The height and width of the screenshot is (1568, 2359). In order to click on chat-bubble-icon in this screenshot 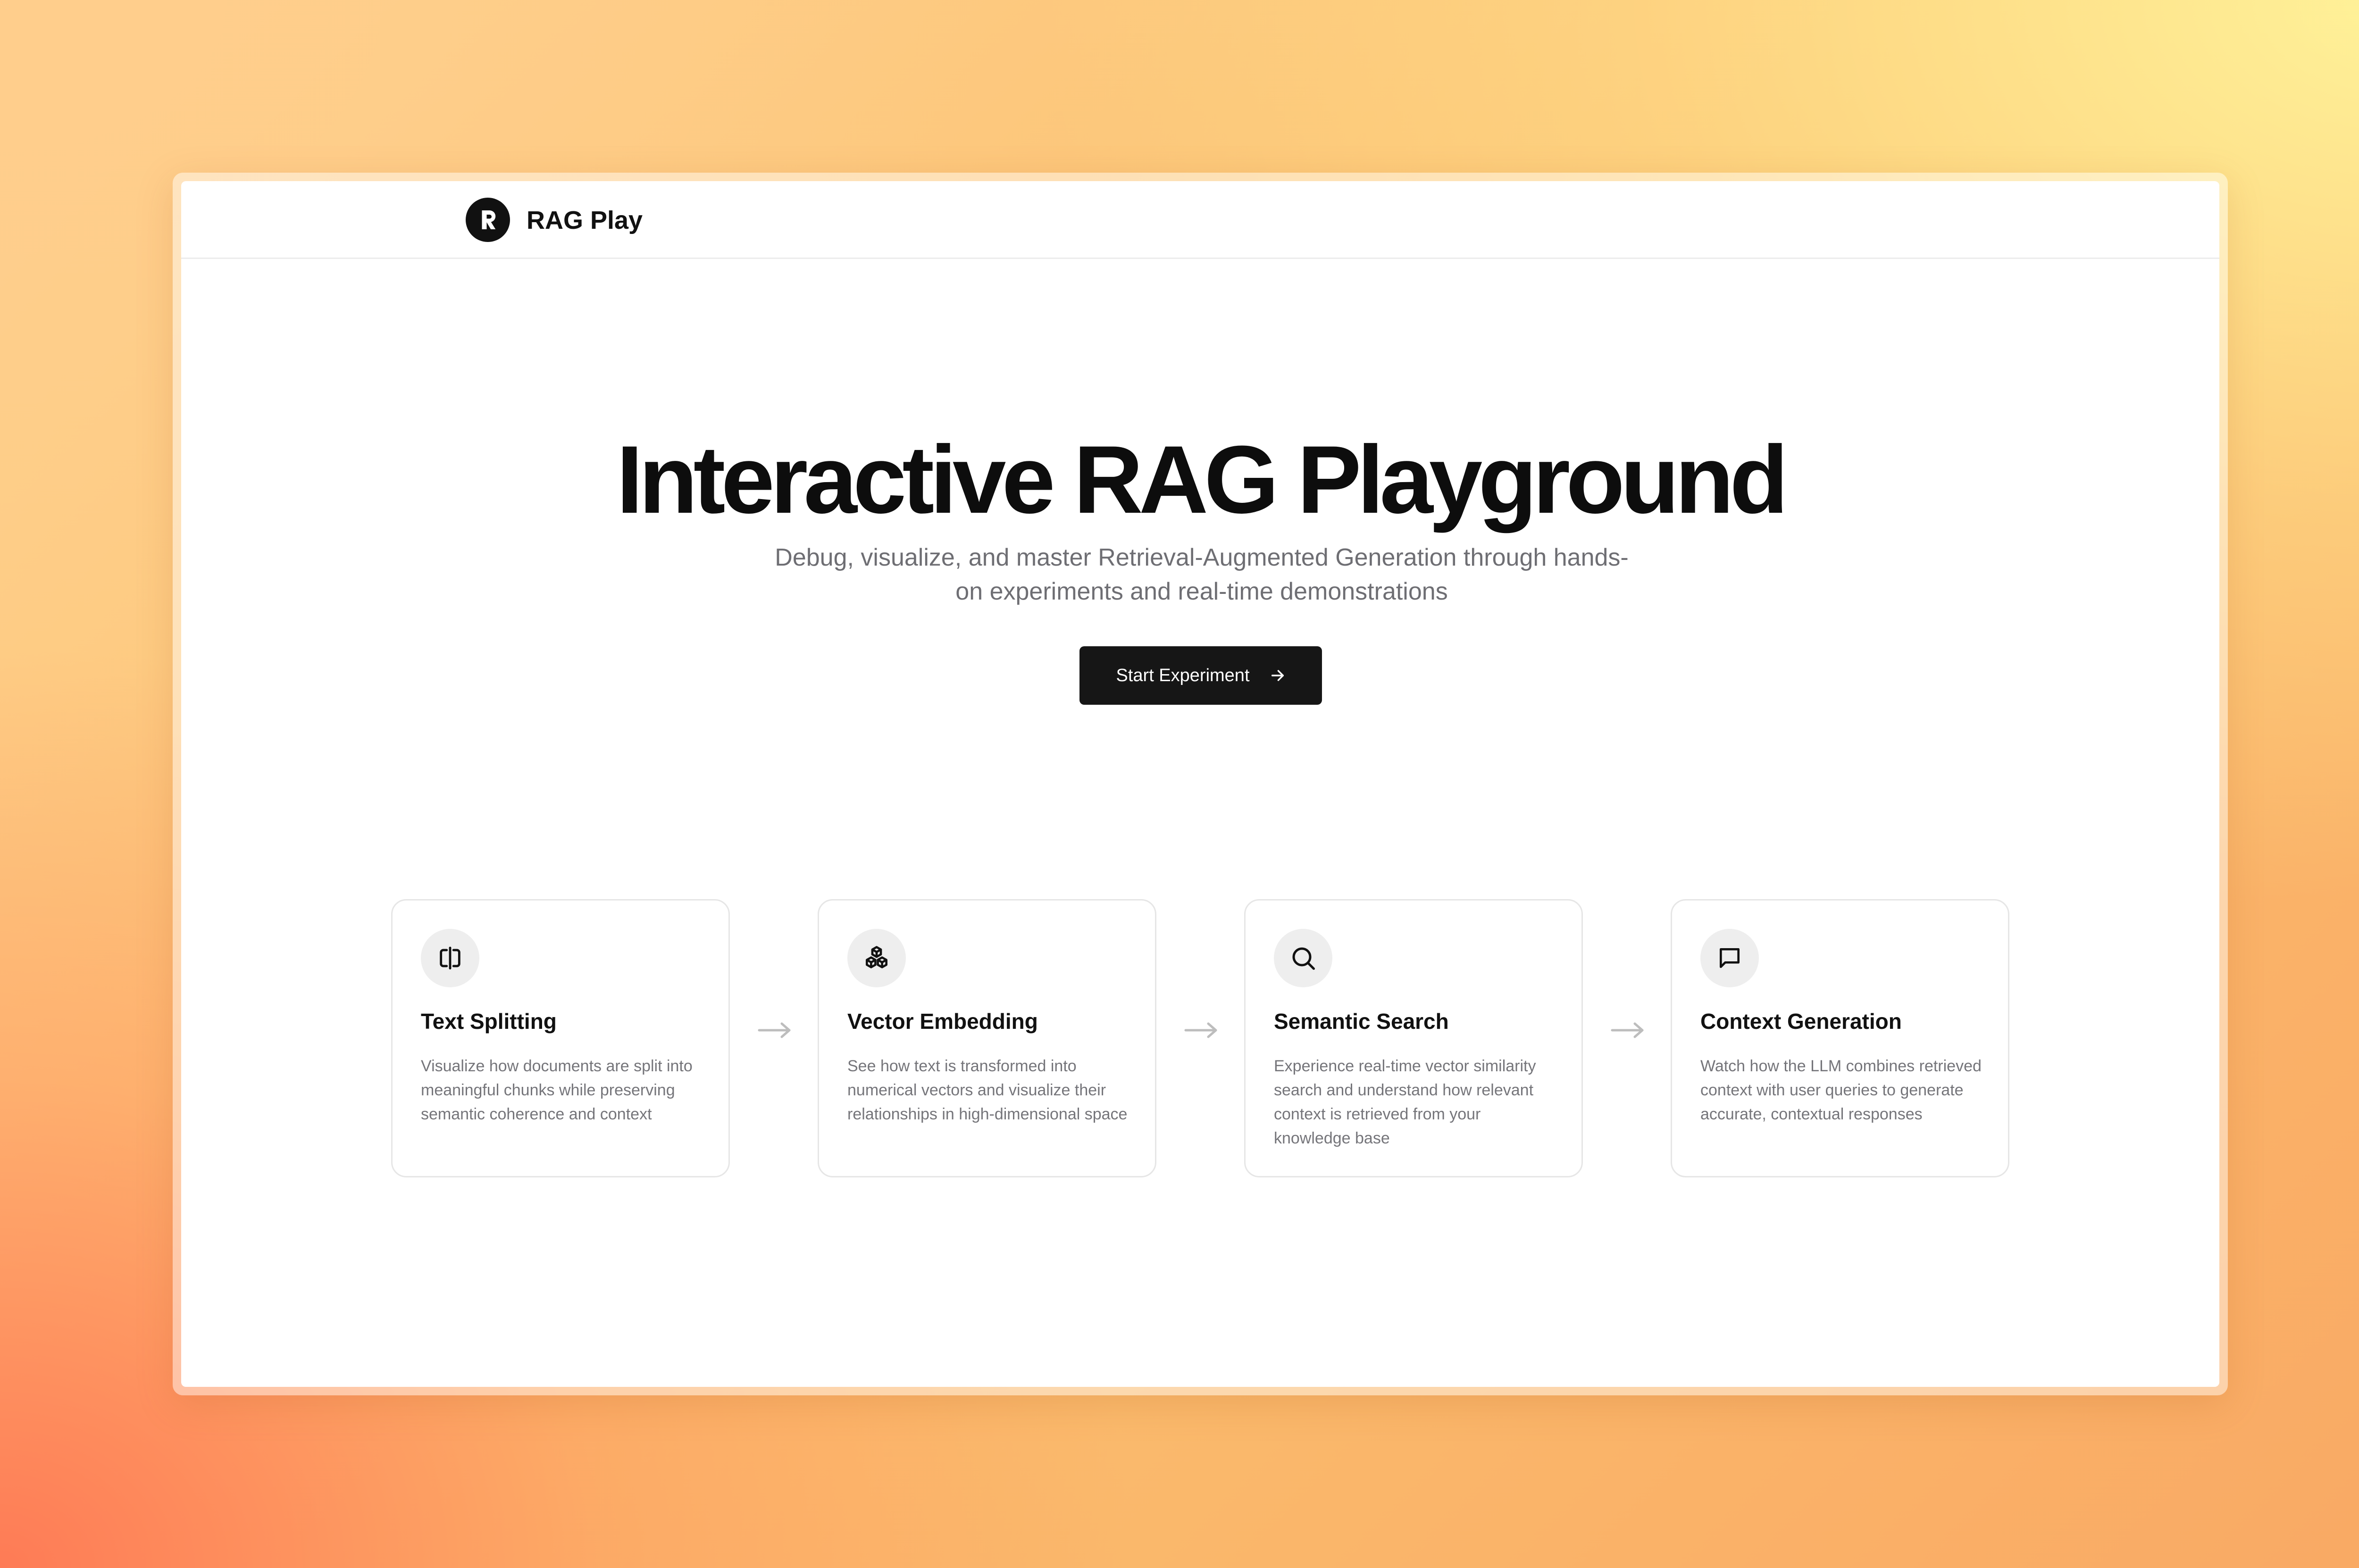, I will do `click(1729, 958)`.